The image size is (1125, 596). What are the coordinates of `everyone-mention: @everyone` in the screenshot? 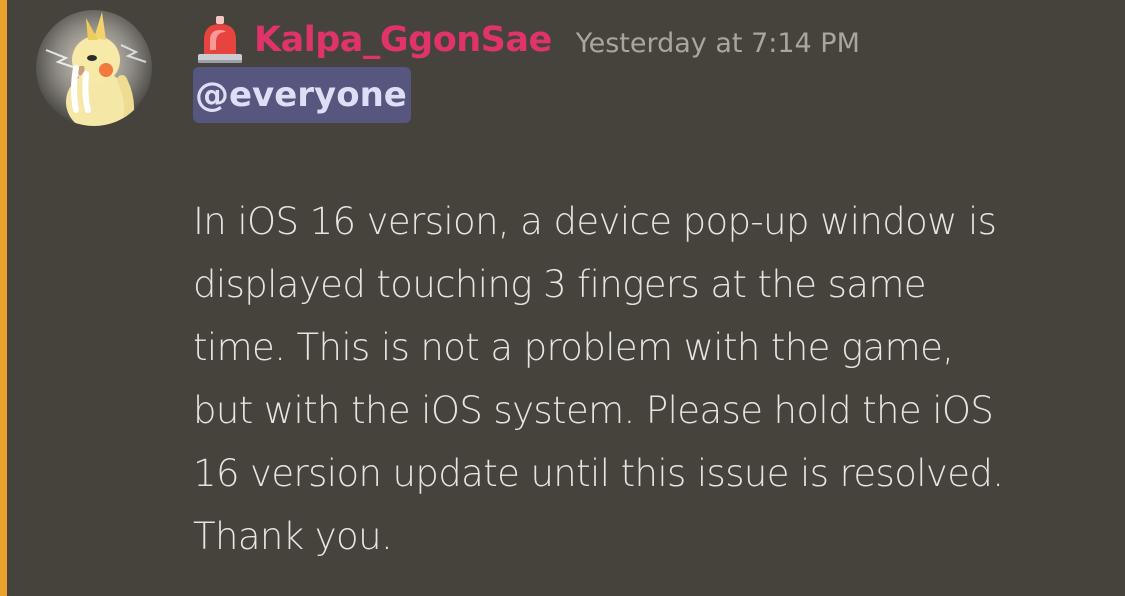 It's located at (302, 95).